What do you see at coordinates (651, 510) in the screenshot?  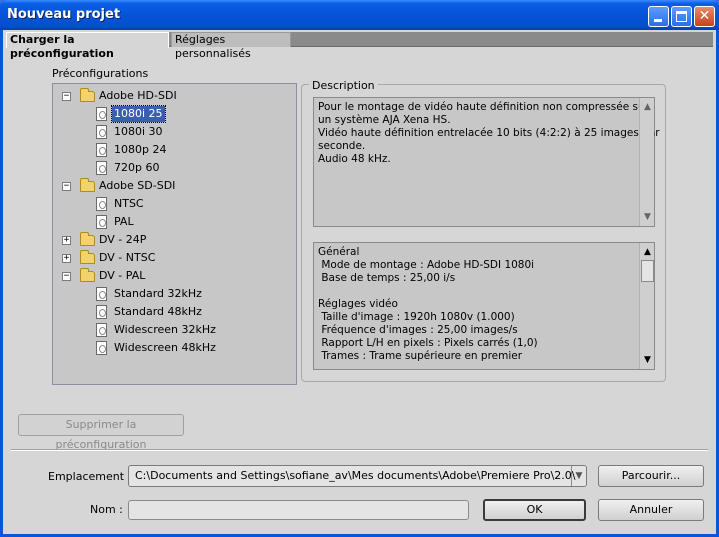 I see `cancel-button: Annuler` at bounding box center [651, 510].